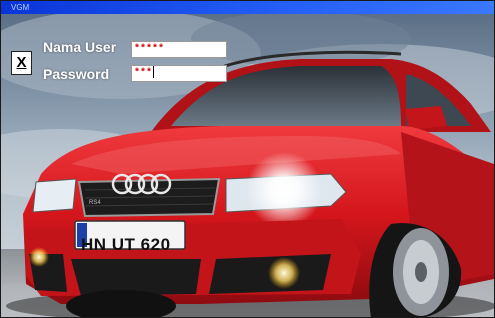  Describe the element at coordinates (247, 7) in the screenshot. I see `title-bar: VGM` at that location.